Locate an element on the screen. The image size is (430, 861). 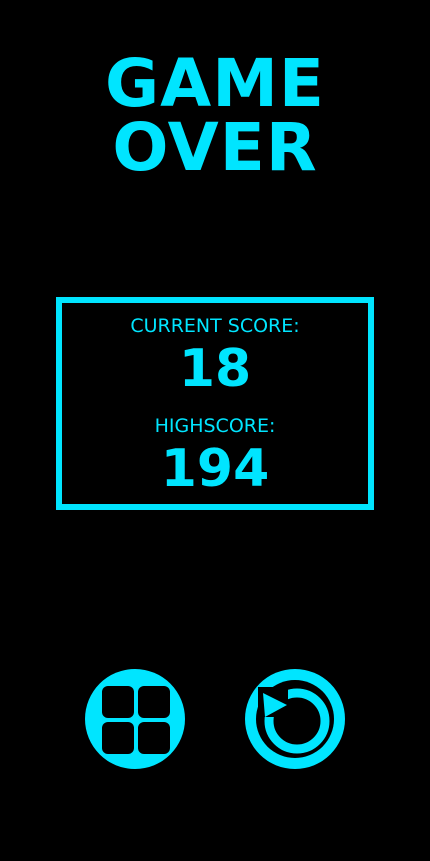
title-line-1: GAME is located at coordinates (214, 83).